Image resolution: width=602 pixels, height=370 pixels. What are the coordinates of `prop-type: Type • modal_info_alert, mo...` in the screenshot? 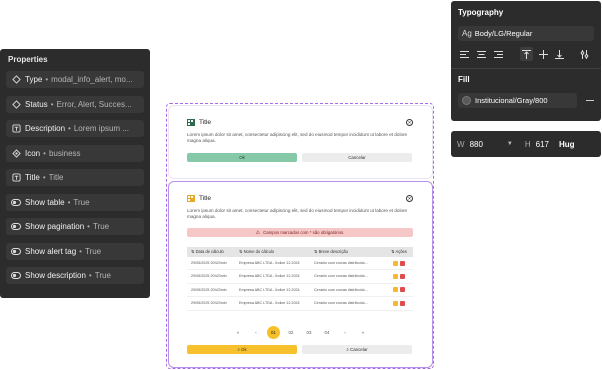 It's located at (75, 79).